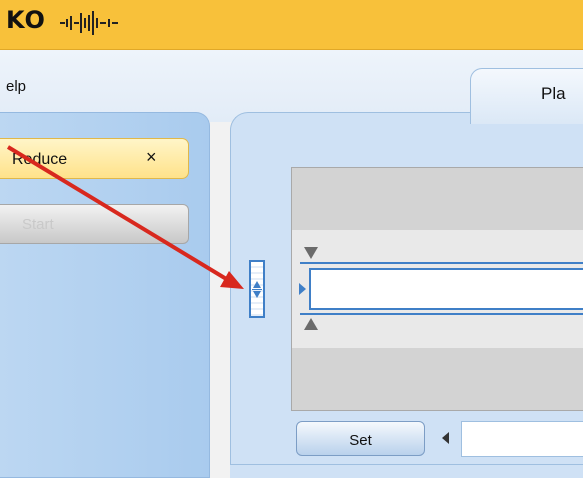 This screenshot has width=583, height=478. What do you see at coordinates (125, 217) in the screenshot?
I see `annotation-arrow-icon` at bounding box center [125, 217].